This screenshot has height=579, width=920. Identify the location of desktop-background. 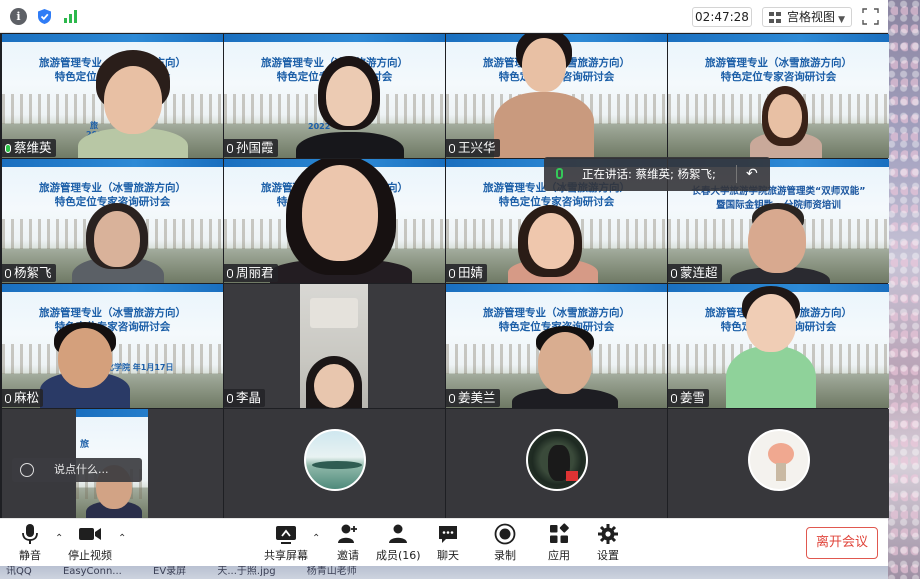
(904, 289).